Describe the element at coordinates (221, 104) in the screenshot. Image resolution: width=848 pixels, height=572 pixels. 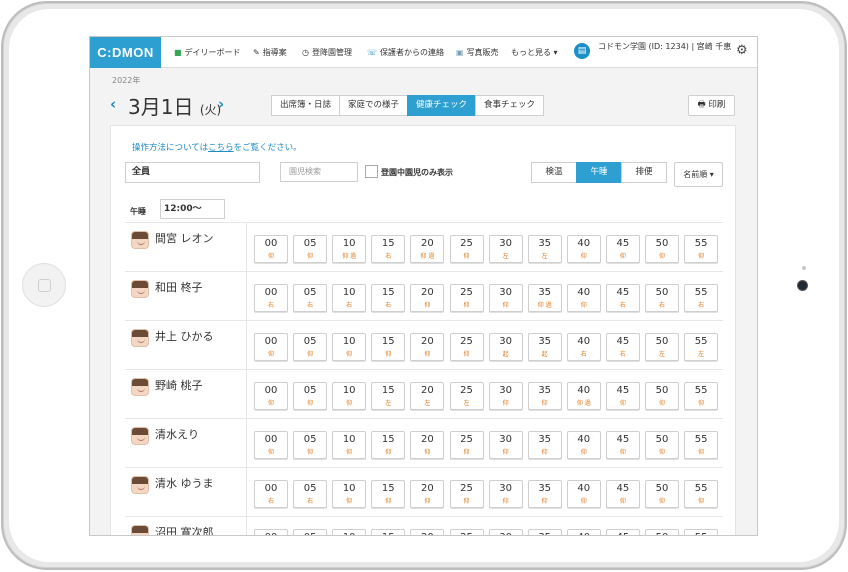
I see `chevron-right-icon: ›` at that location.